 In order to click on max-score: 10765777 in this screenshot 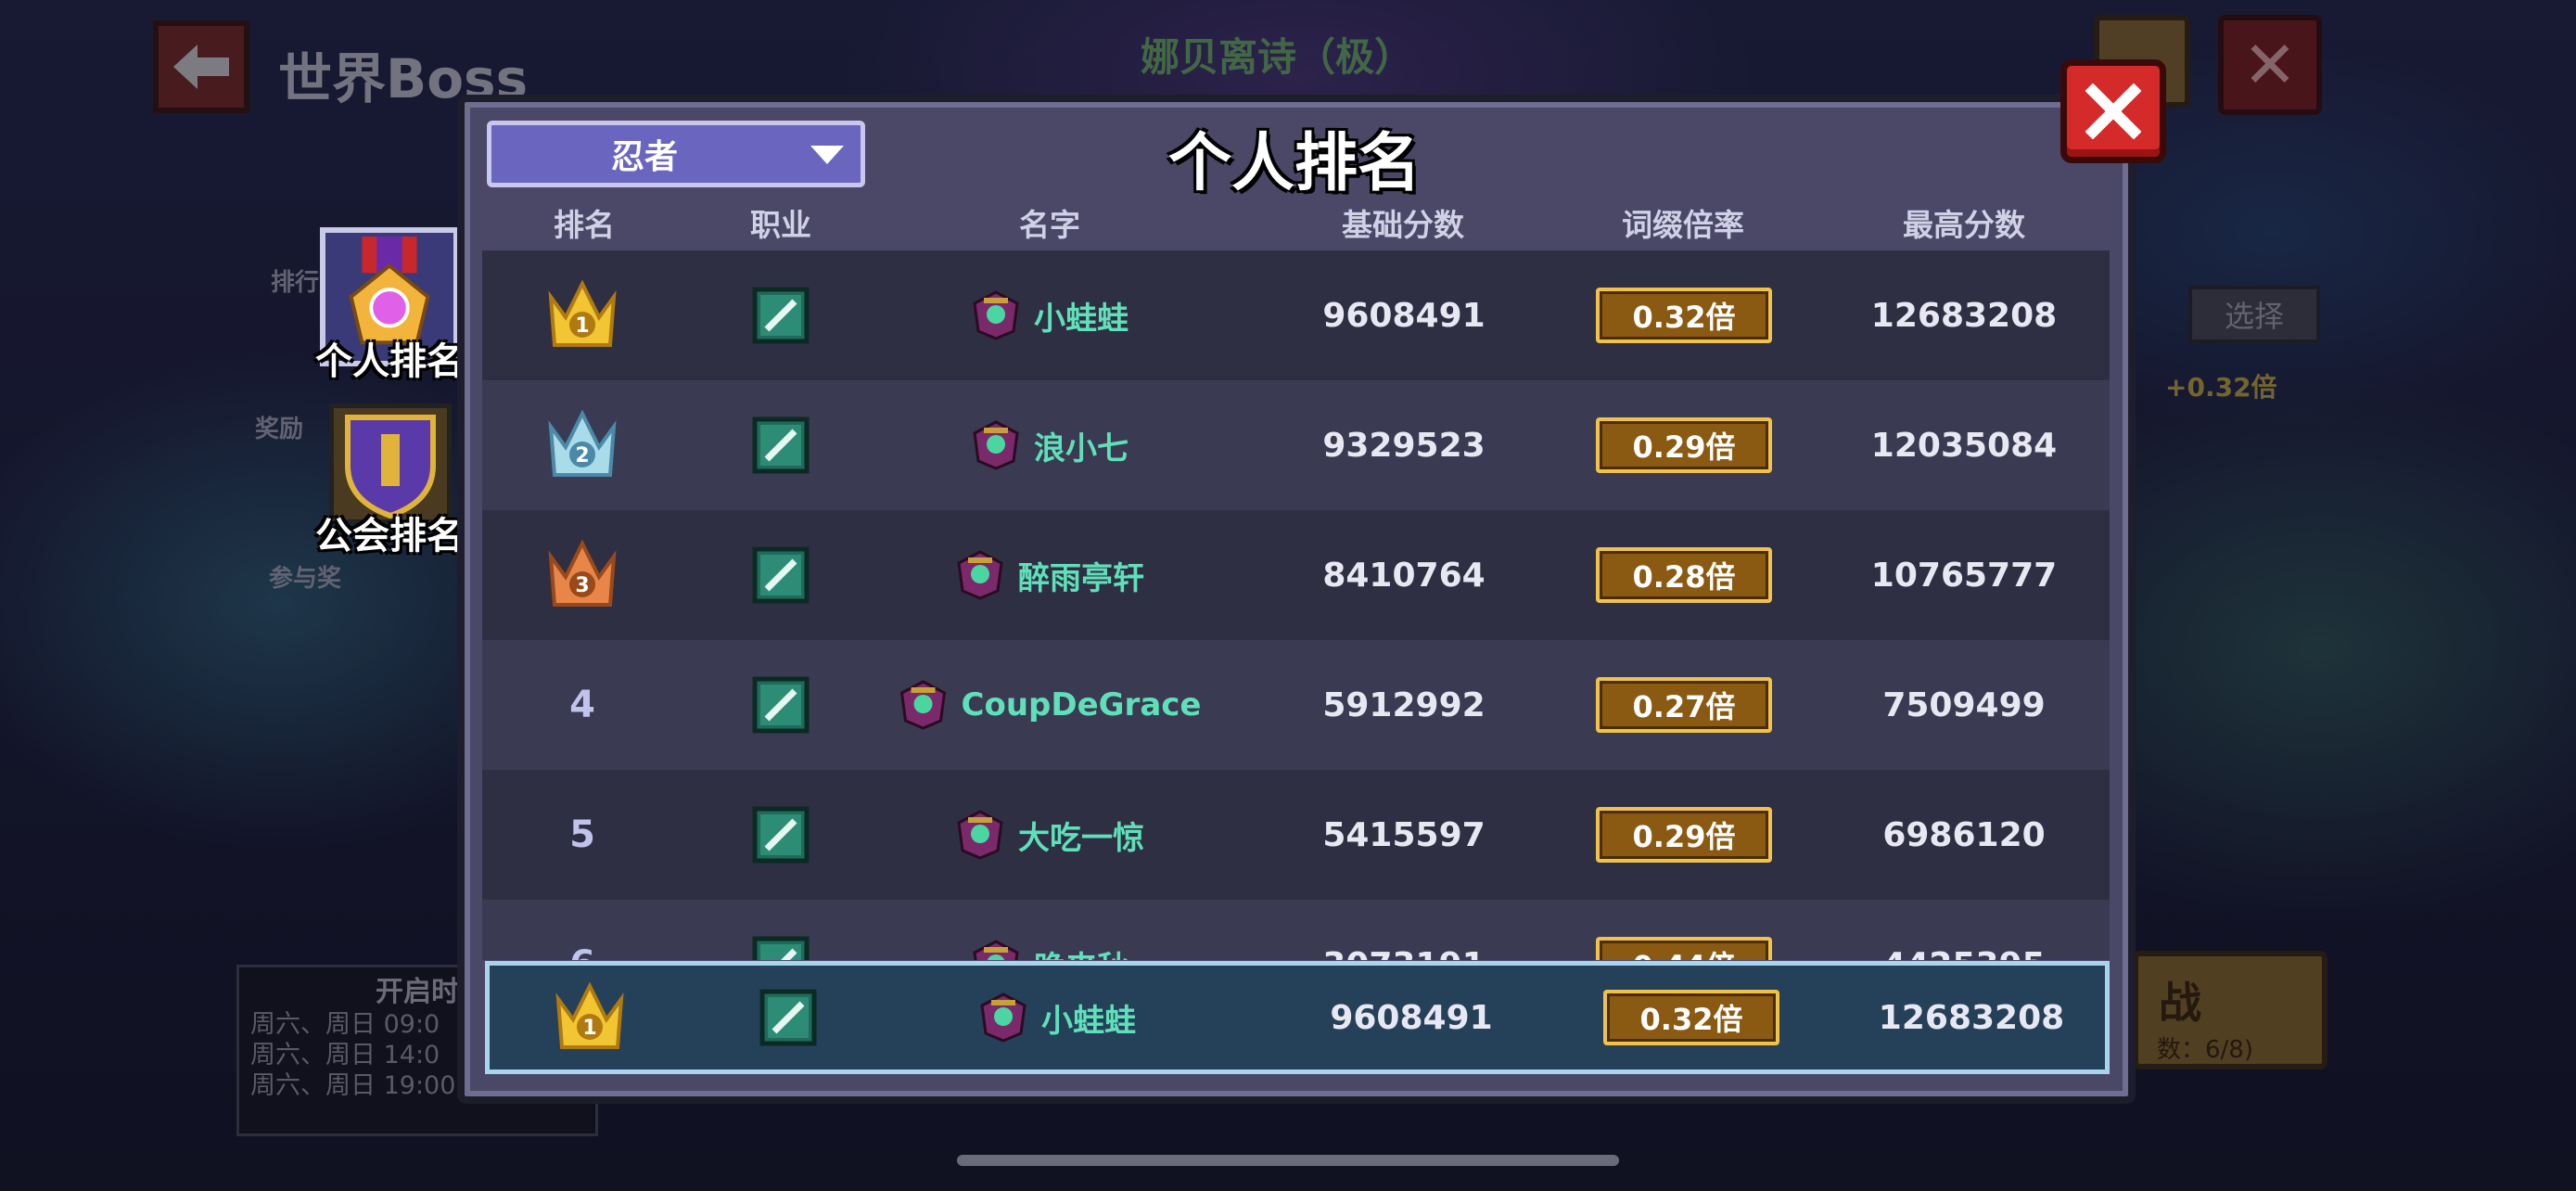, I will do `click(1964, 575)`.